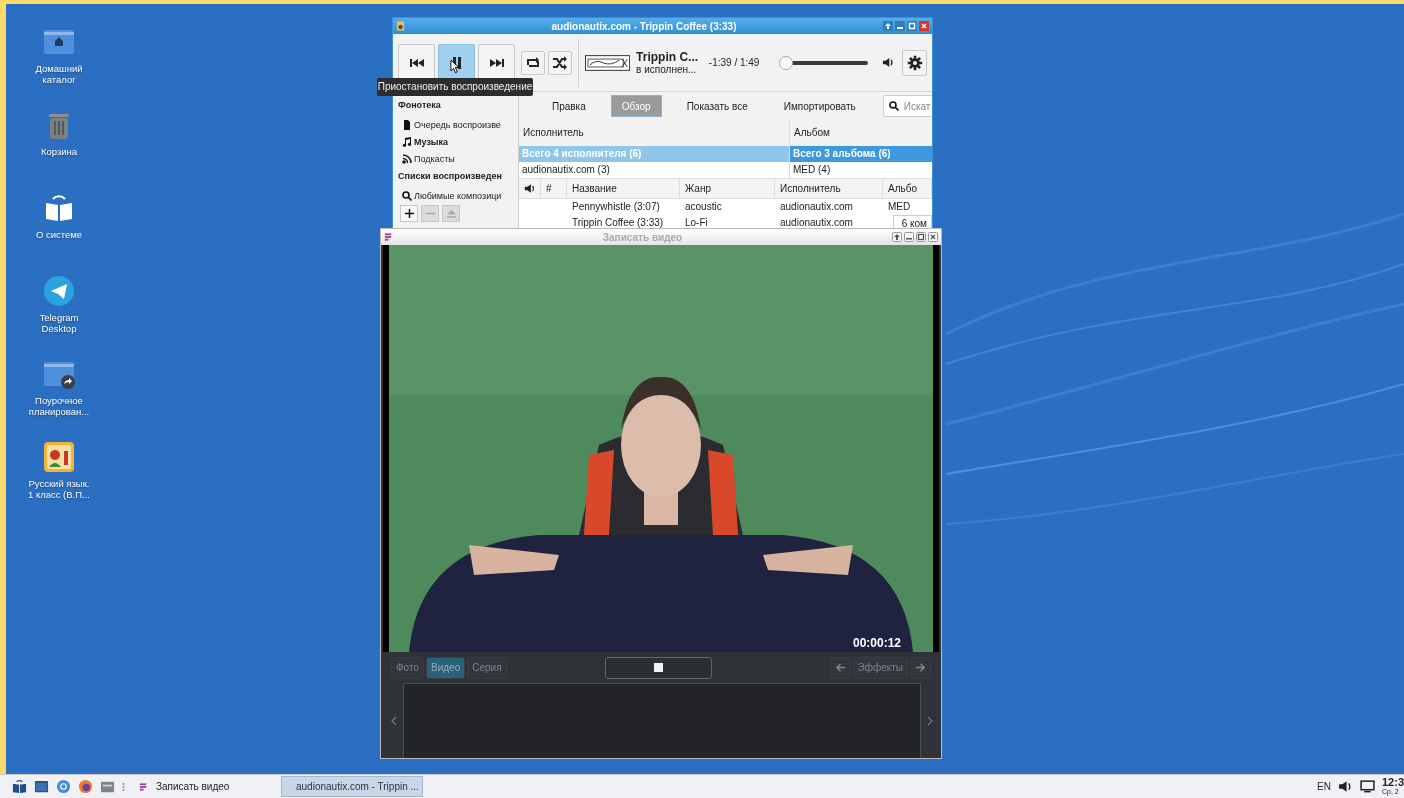 The height and width of the screenshot is (798, 1404). What do you see at coordinates (416, 62) in the screenshot?
I see `skip-back-icon` at bounding box center [416, 62].